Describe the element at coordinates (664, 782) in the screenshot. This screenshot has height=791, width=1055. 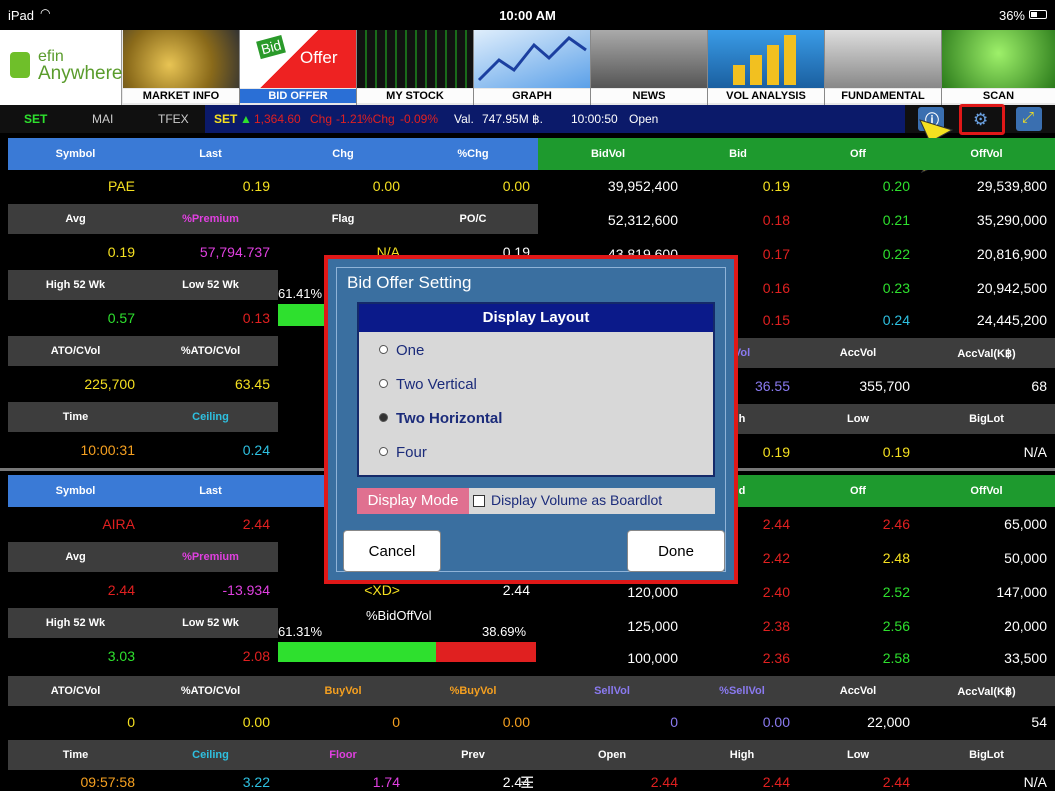
I see `open-value: 2.44` at that location.